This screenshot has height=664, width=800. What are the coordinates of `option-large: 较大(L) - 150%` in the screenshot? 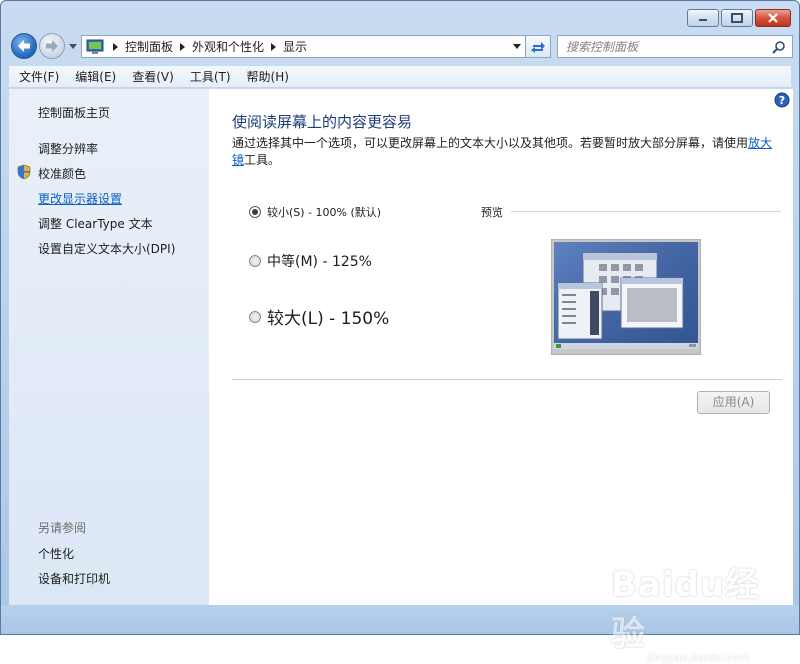 It's located at (319, 316).